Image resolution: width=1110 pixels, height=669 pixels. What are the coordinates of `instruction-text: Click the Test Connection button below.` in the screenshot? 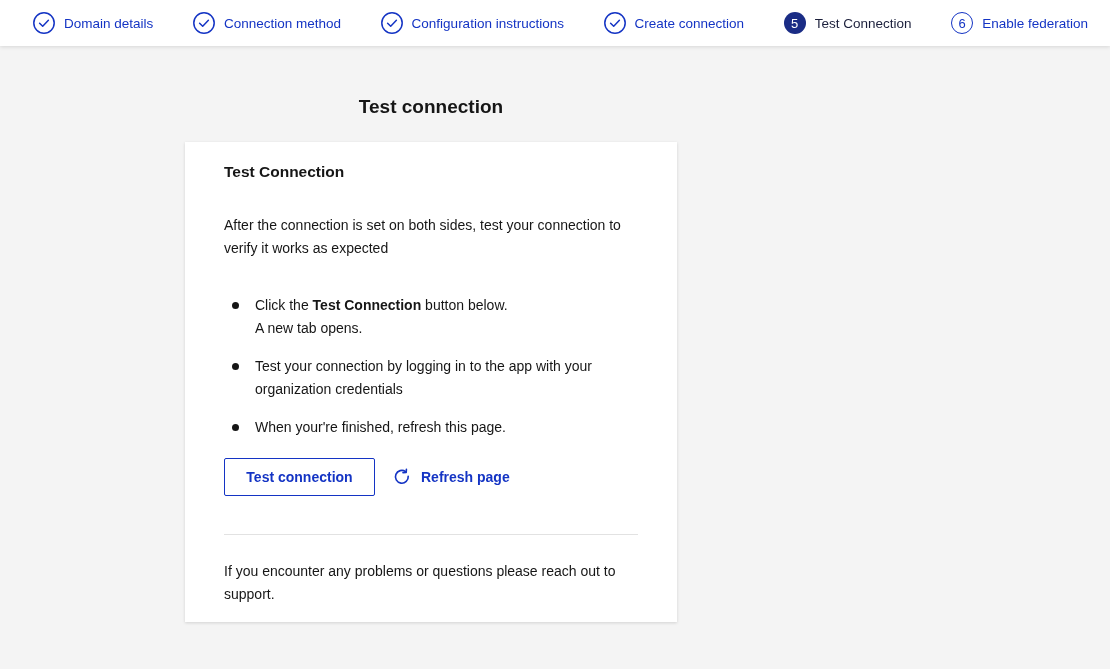 It's located at (382, 305).